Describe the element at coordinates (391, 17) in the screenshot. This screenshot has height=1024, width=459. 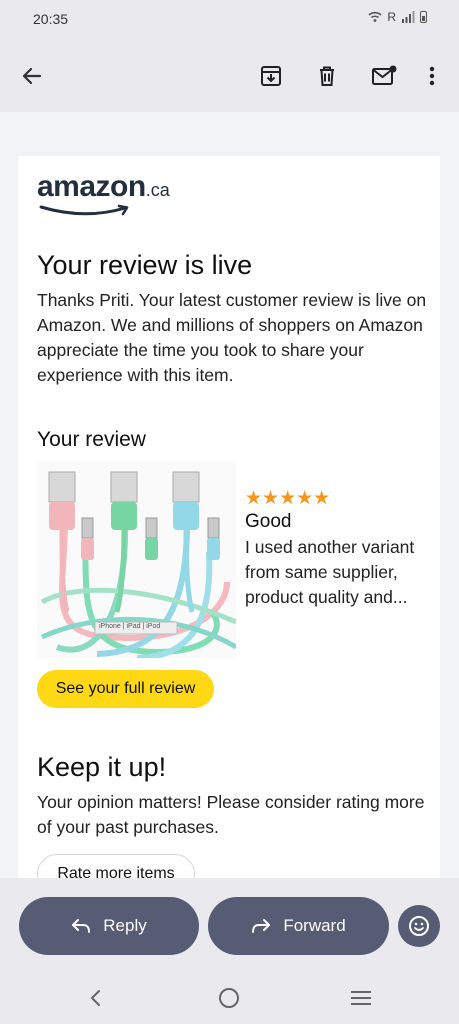
I see `carrier-label: R` at that location.